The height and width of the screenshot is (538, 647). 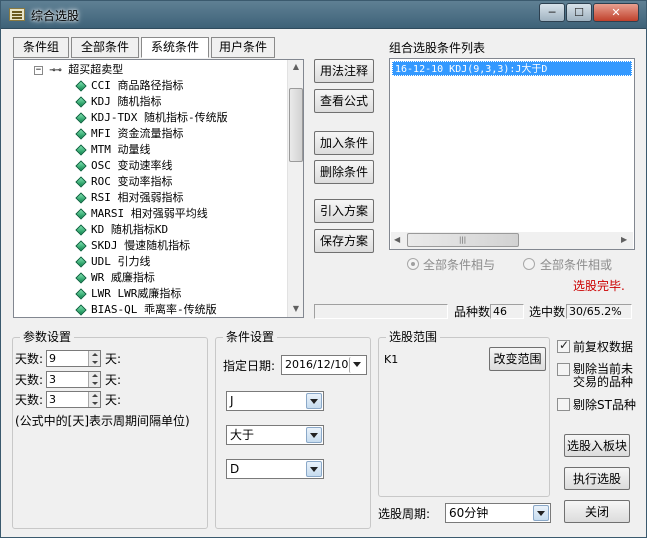 What do you see at coordinates (136, 293) in the screenshot?
I see `tree-item-label: LWR LWR威廉指标` at bounding box center [136, 293].